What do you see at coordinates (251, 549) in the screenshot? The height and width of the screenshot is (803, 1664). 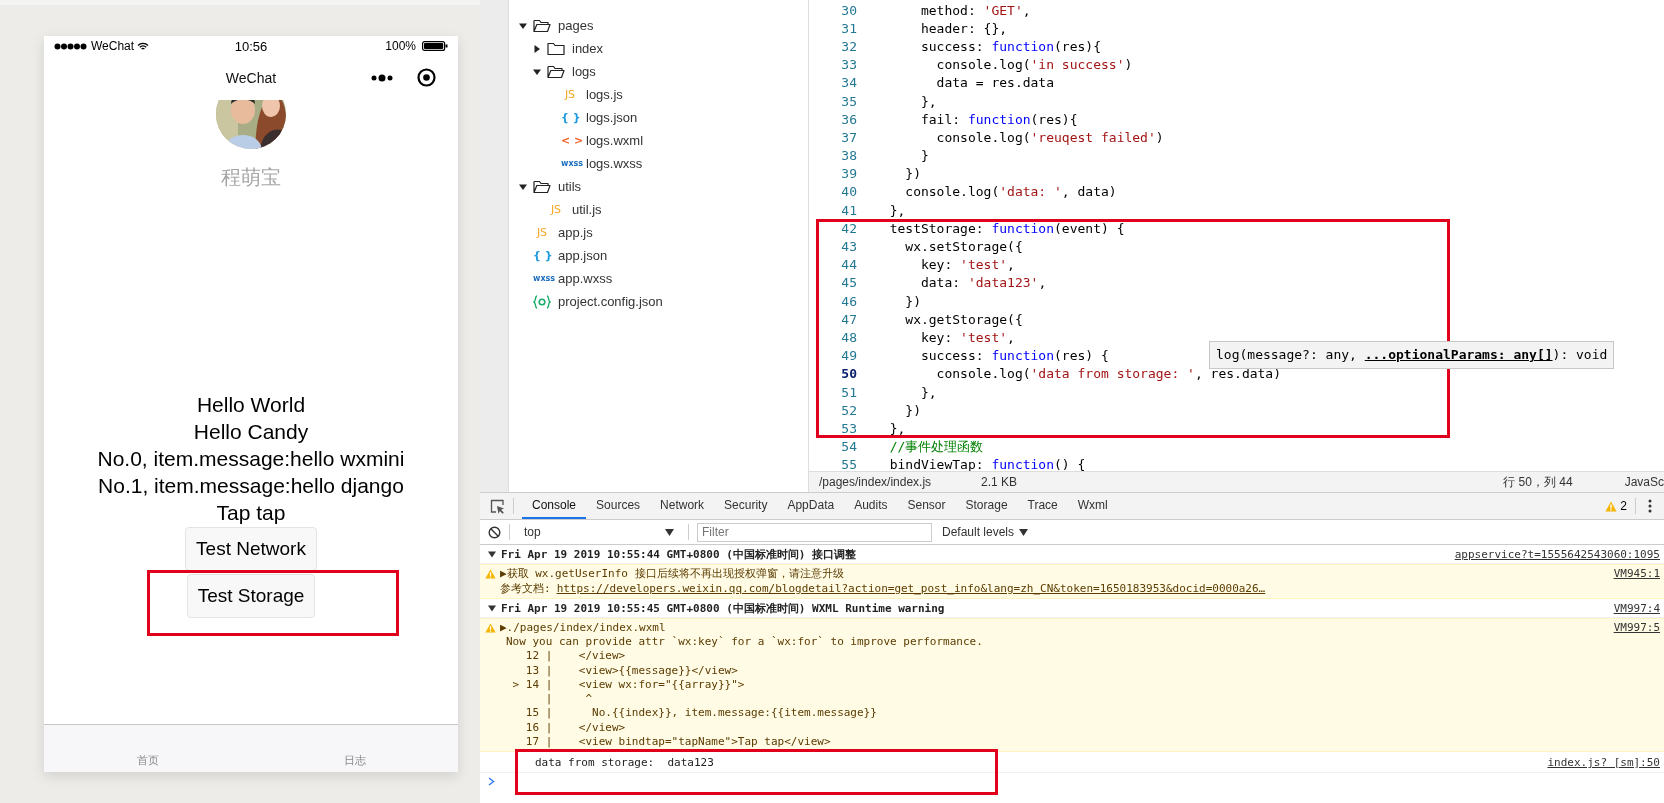 I see `page-button: Test Network` at bounding box center [251, 549].